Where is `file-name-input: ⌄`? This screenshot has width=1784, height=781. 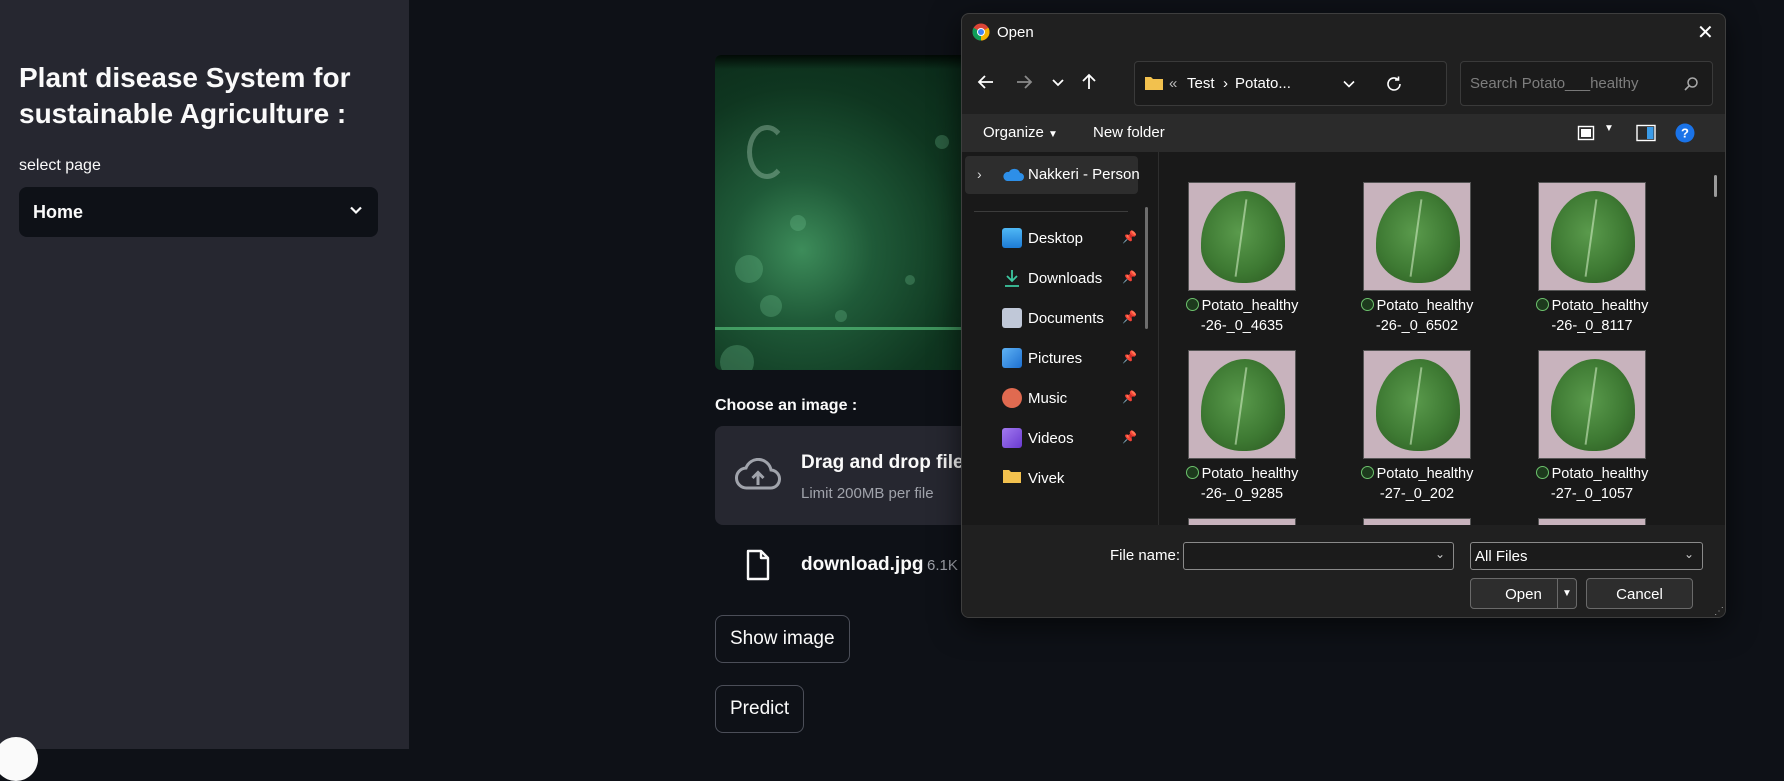
file-name-input: ⌄ is located at coordinates (1318, 556).